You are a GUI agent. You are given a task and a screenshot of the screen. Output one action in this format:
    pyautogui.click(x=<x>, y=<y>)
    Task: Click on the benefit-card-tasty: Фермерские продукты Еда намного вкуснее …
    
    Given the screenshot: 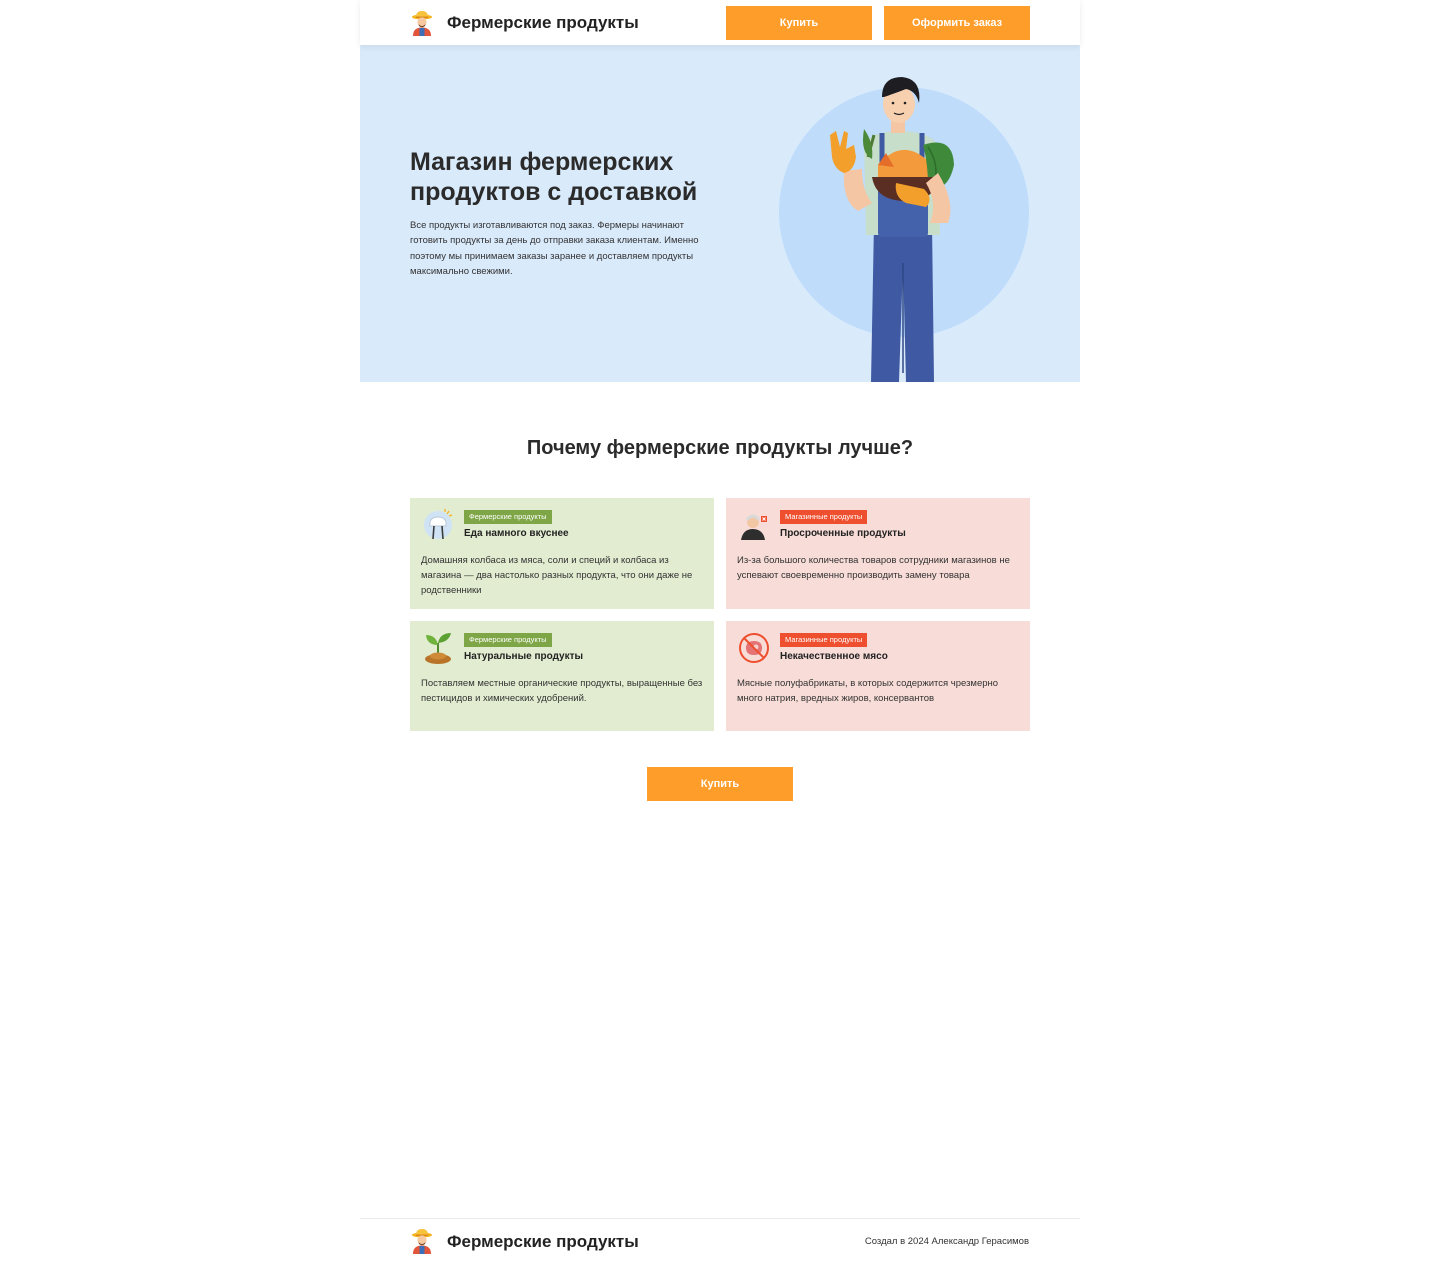 What is the action you would take?
    pyautogui.click(x=562, y=553)
    